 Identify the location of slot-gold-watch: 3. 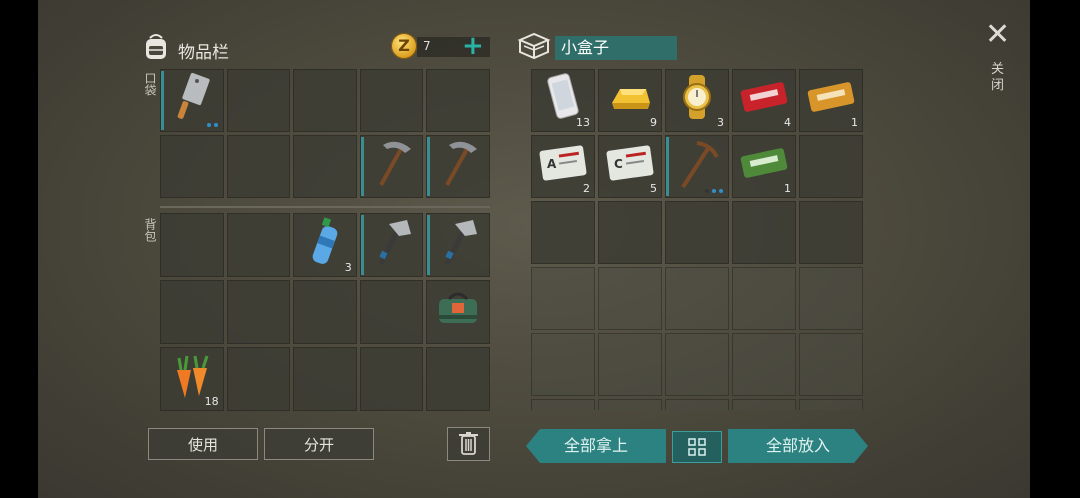
(697, 100).